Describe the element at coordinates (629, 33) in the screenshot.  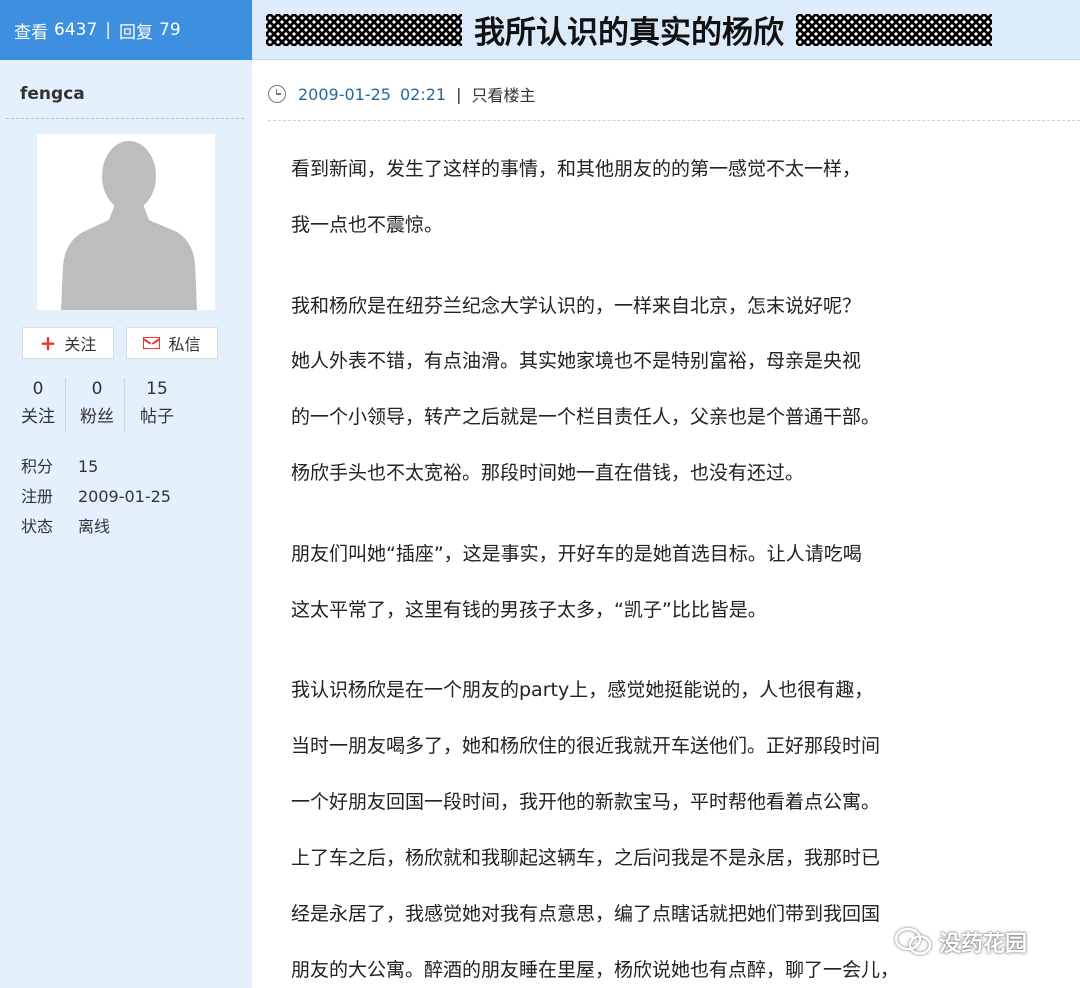
I see `thread-title: 我所认识的真实的杨欣` at that location.